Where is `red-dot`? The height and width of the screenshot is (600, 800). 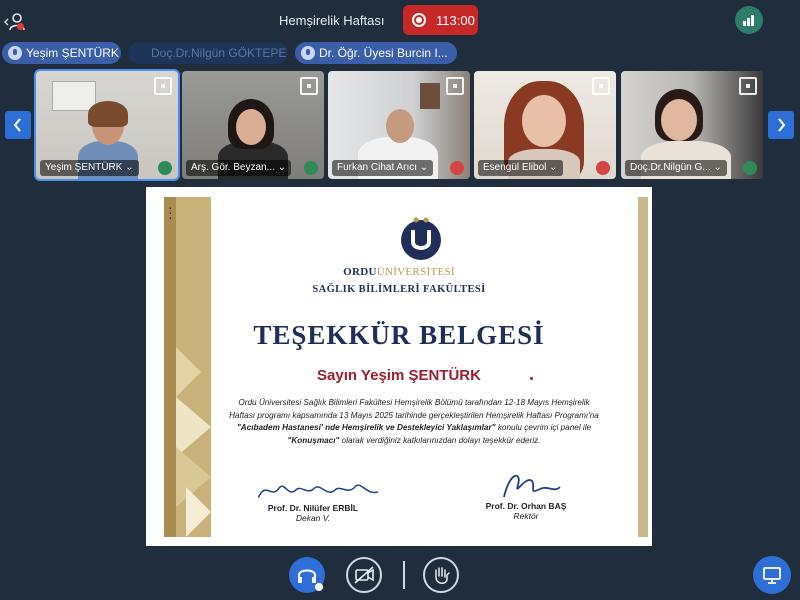 red-dot is located at coordinates (531, 378).